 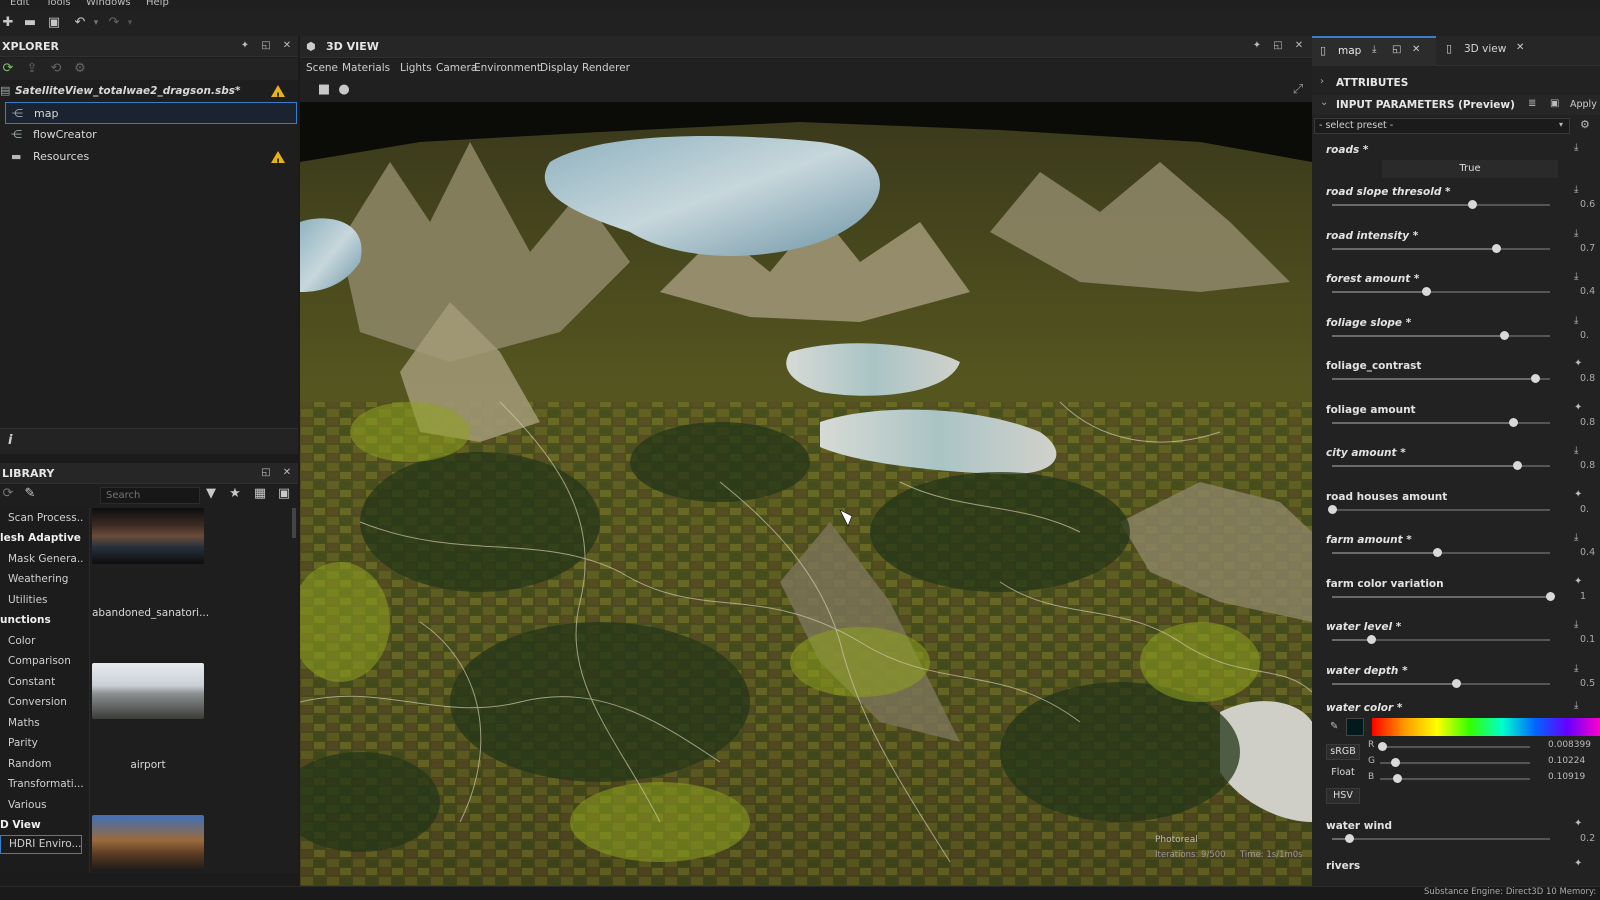 I want to click on hsv-button: HSV, so click(x=1343, y=796).